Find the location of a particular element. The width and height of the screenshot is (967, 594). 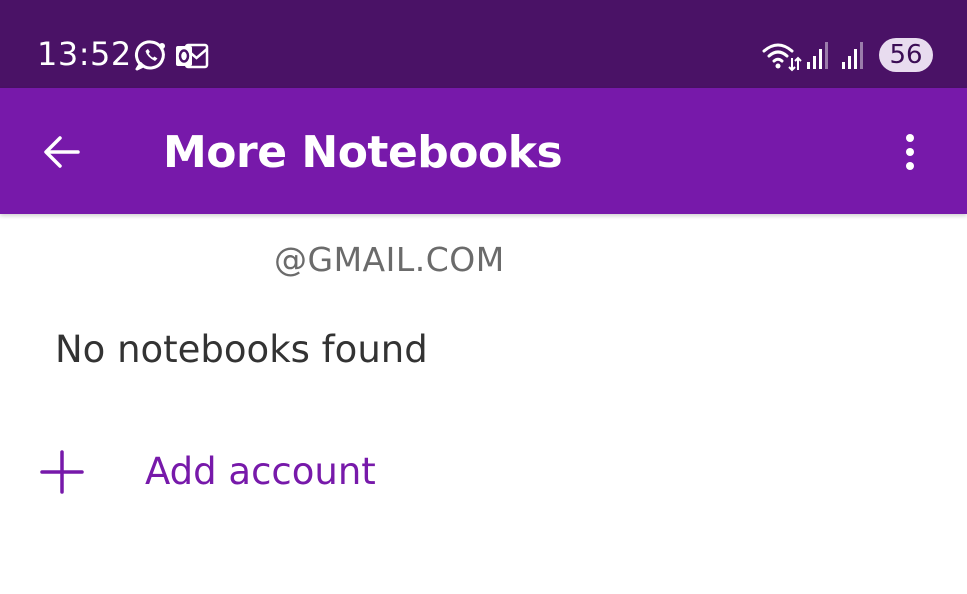

battery-indicator: 56 is located at coordinates (906, 55).